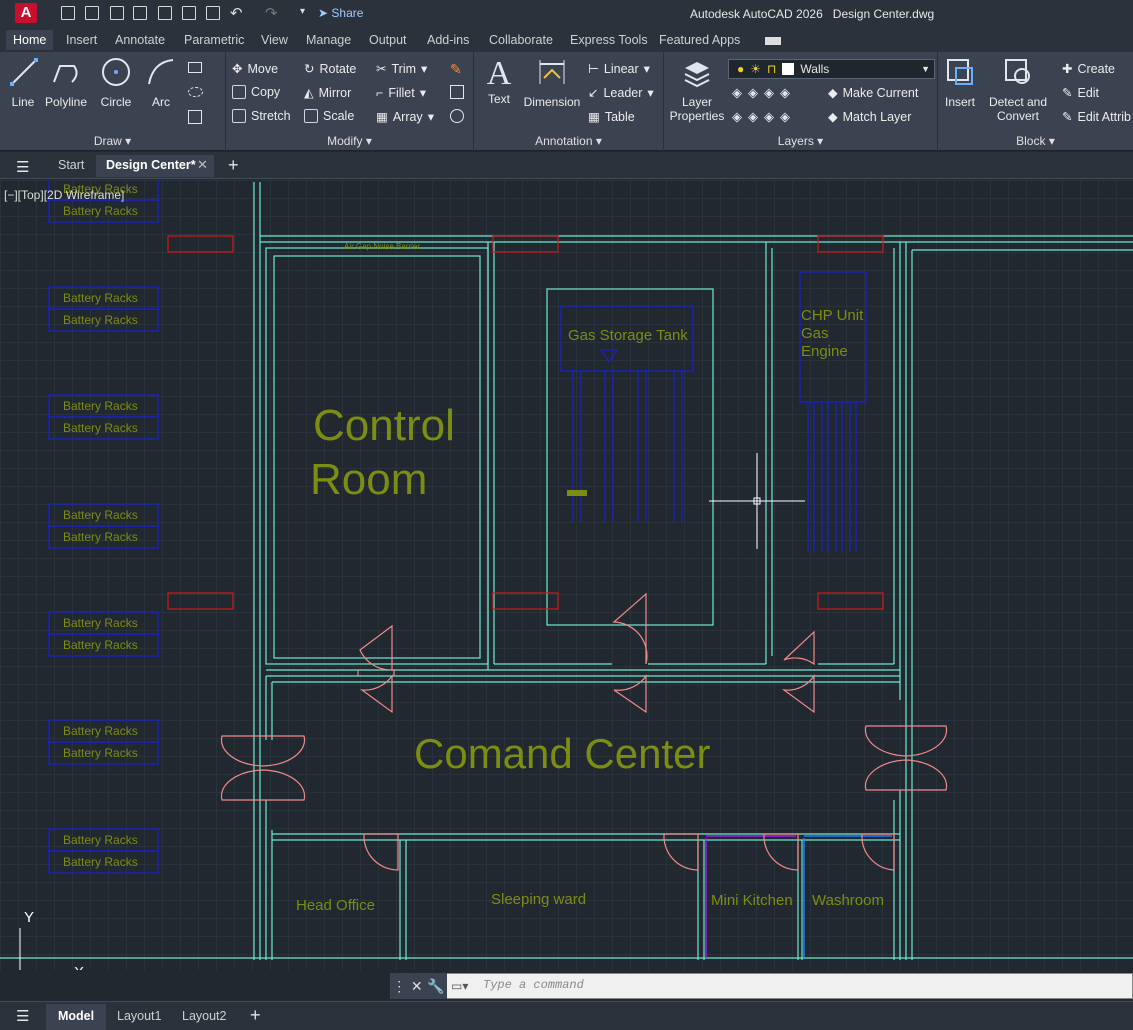 Image resolution: width=1133 pixels, height=1030 pixels. I want to click on create-block-button: ✚ Create, so click(1088, 69).